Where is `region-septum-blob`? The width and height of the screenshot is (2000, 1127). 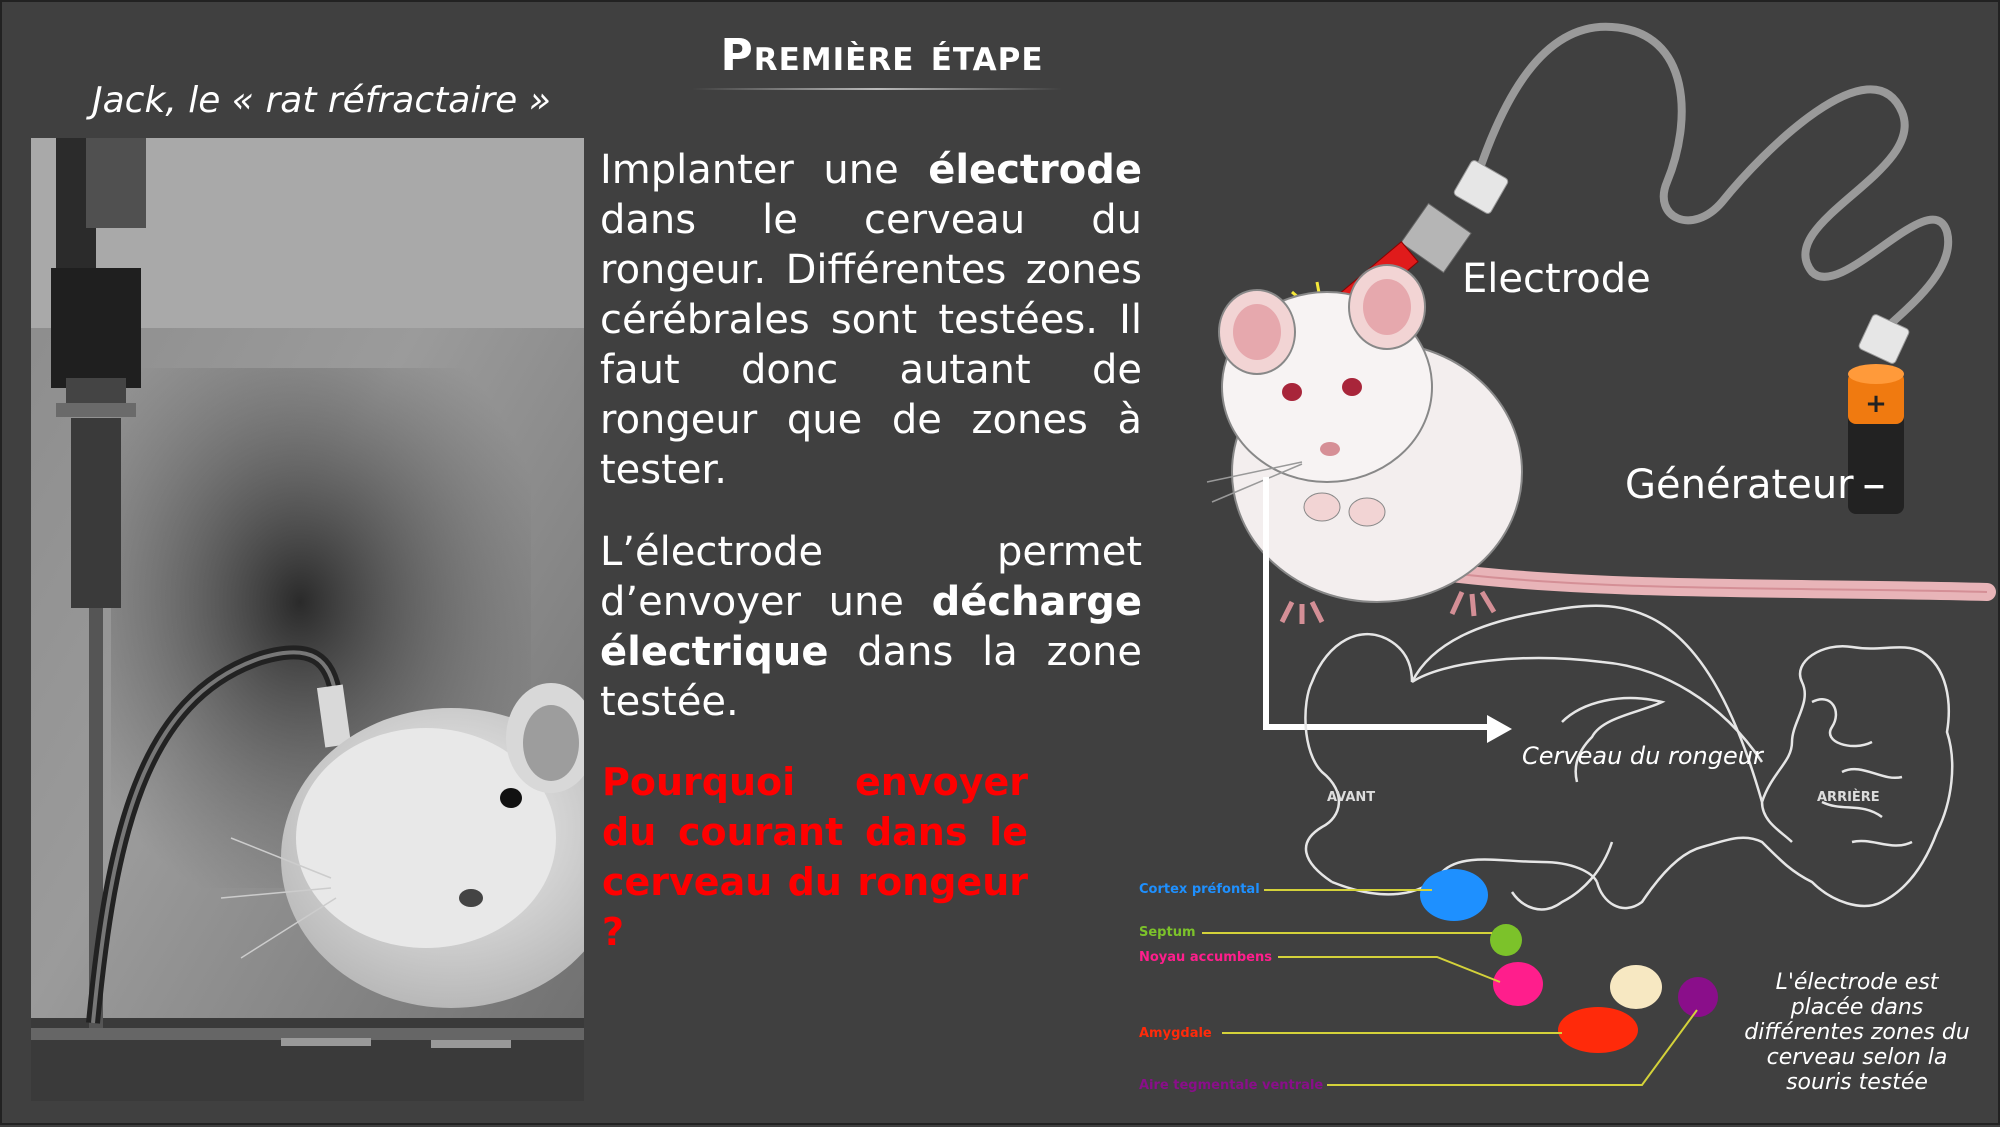
region-septum-blob is located at coordinates (1506, 940).